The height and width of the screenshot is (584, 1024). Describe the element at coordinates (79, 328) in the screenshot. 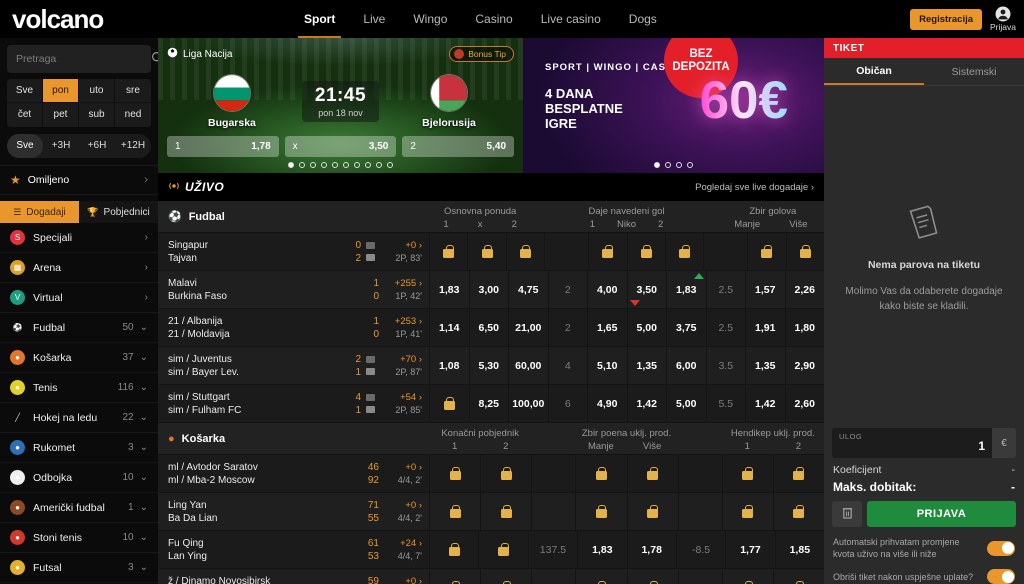

I see `sidebar-item-fudbal: ⚽ Fudbal 50 ⌄` at that location.